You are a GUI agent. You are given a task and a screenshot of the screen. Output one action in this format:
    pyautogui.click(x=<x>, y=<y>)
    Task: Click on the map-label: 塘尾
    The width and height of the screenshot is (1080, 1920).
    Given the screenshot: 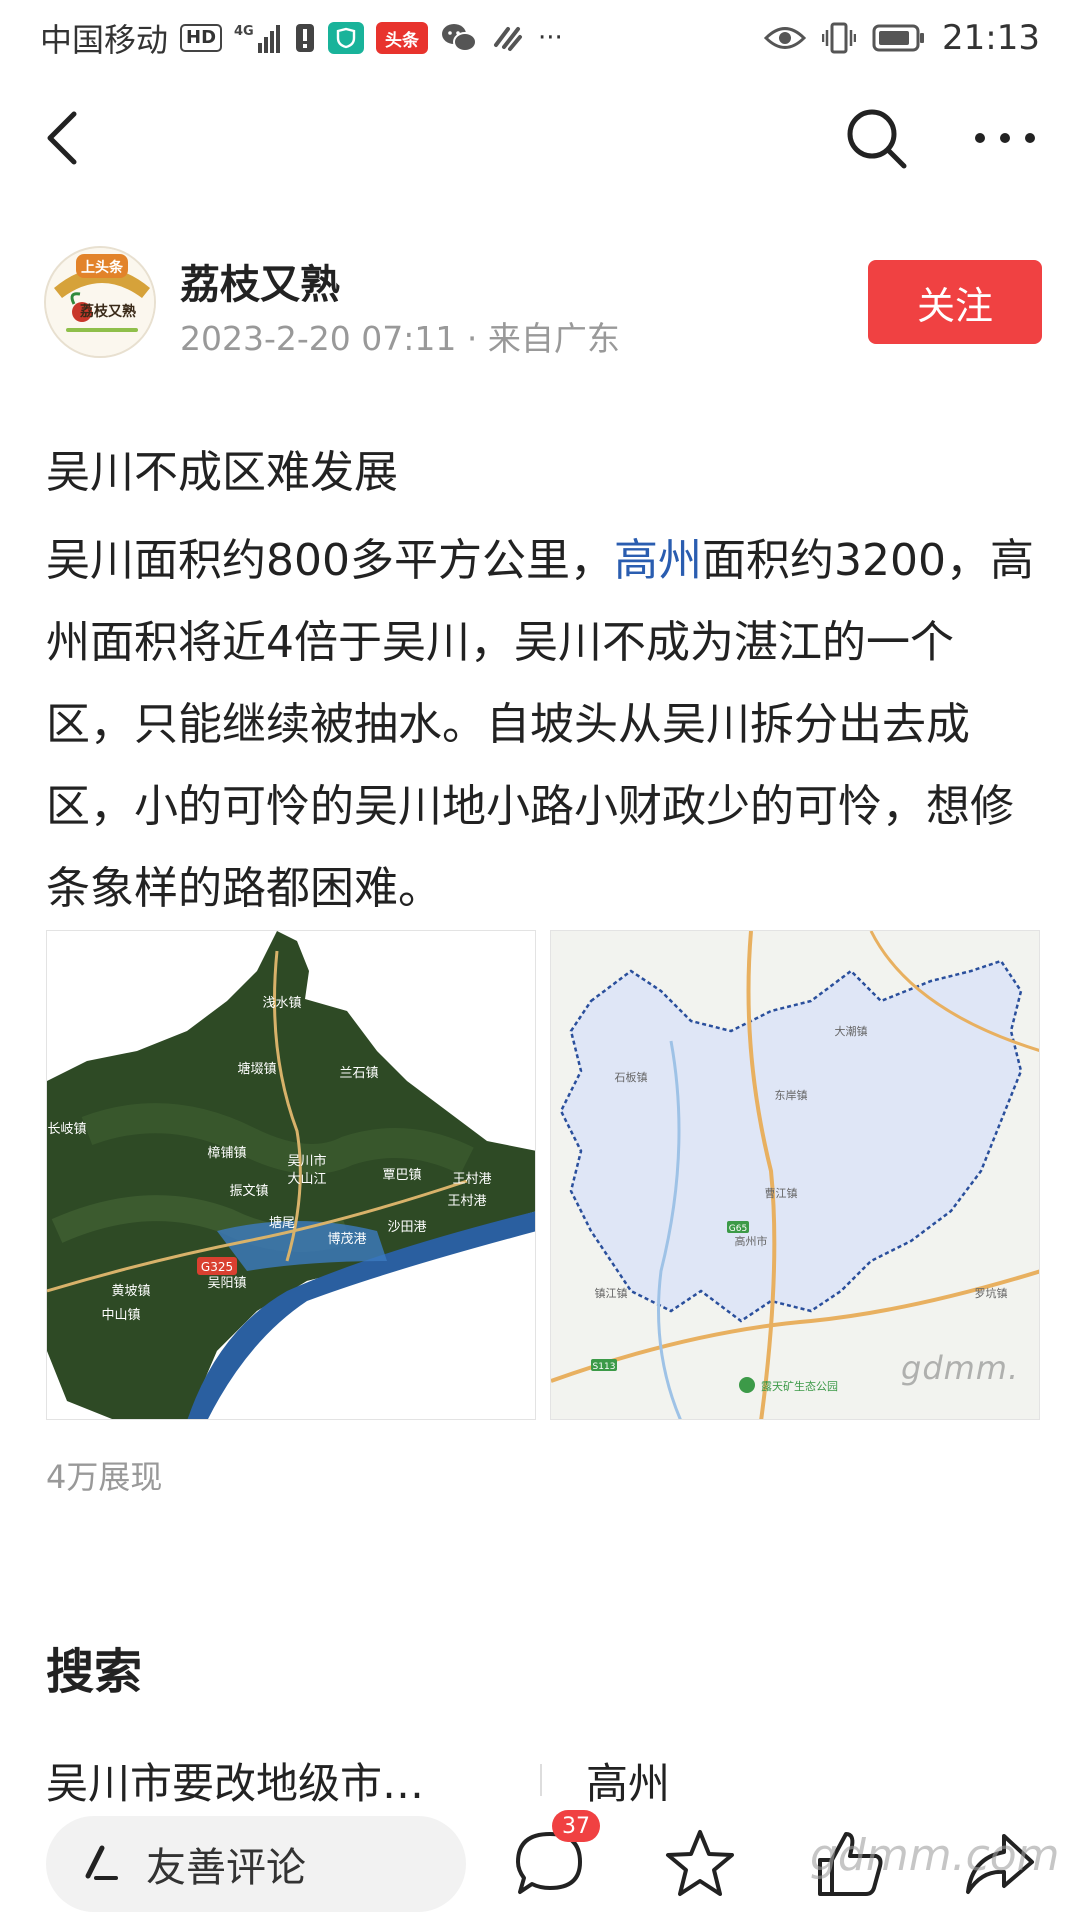 What is the action you would take?
    pyautogui.click(x=282, y=1223)
    